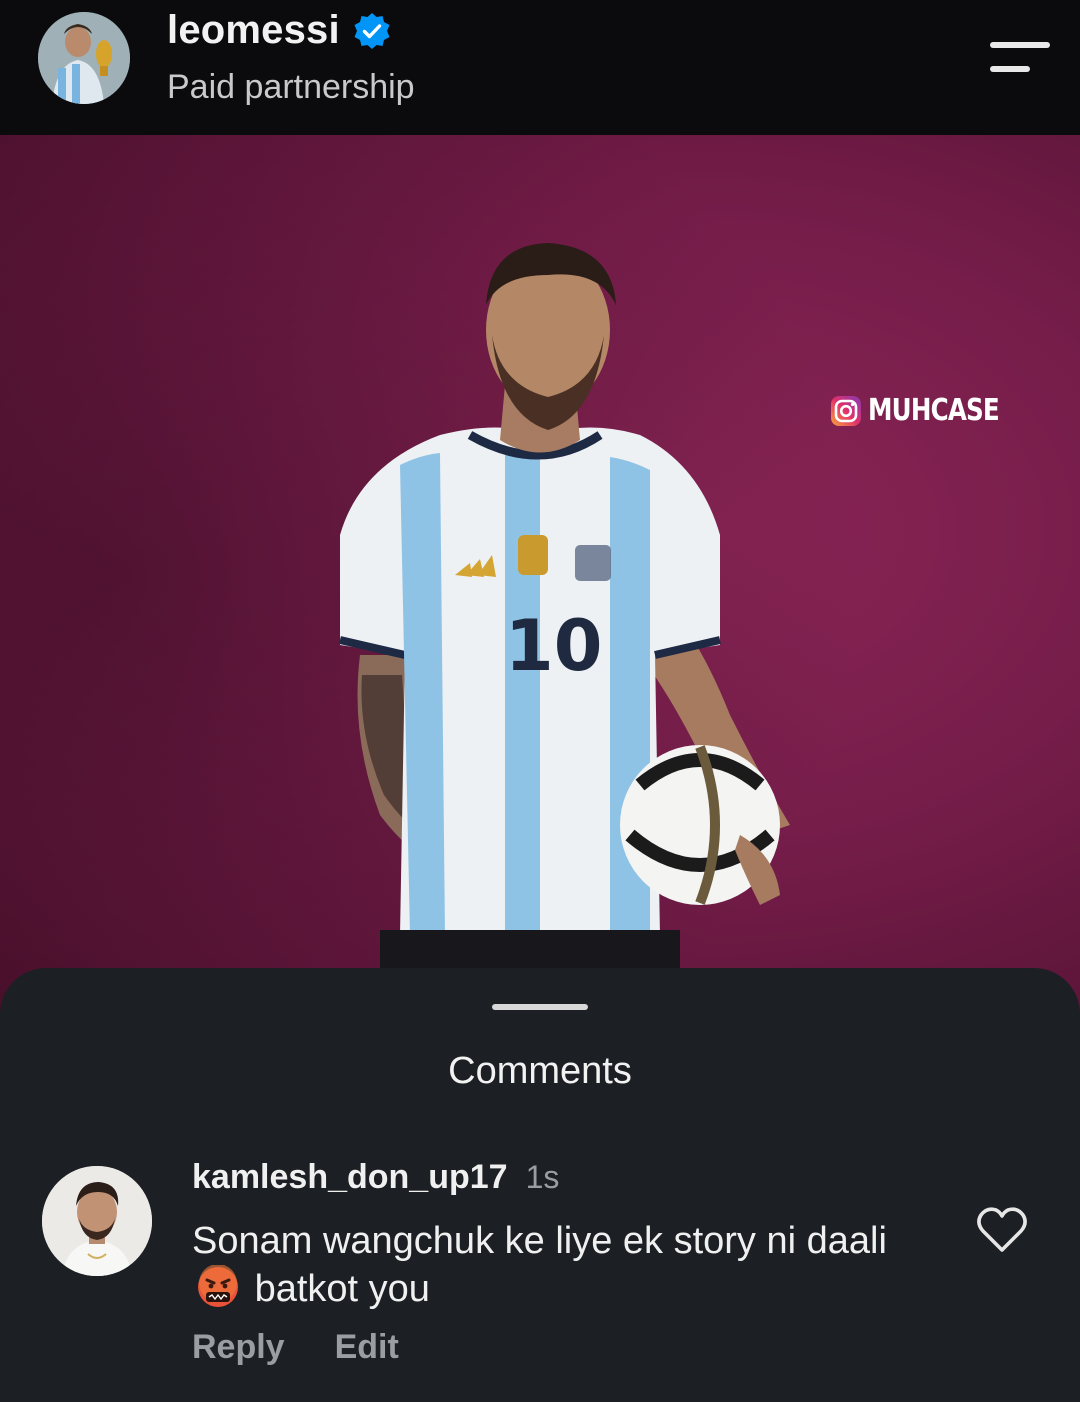  Describe the element at coordinates (1002, 1230) in the screenshot. I see `heart-outline-icon` at that location.